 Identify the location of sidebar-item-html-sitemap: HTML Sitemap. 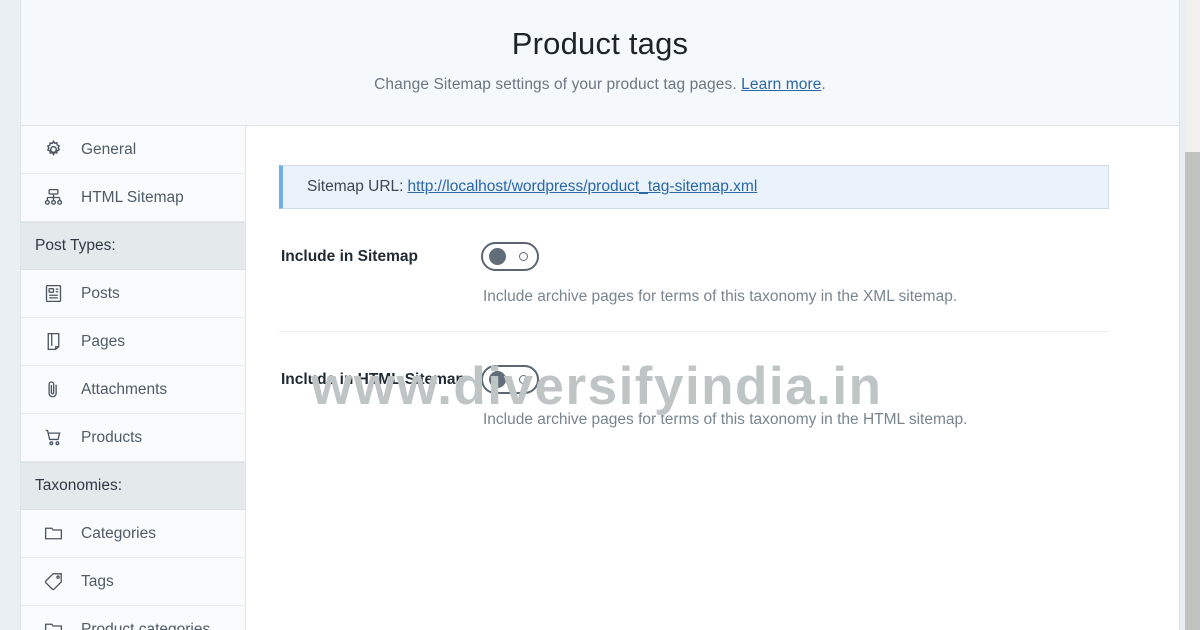
(133, 198).